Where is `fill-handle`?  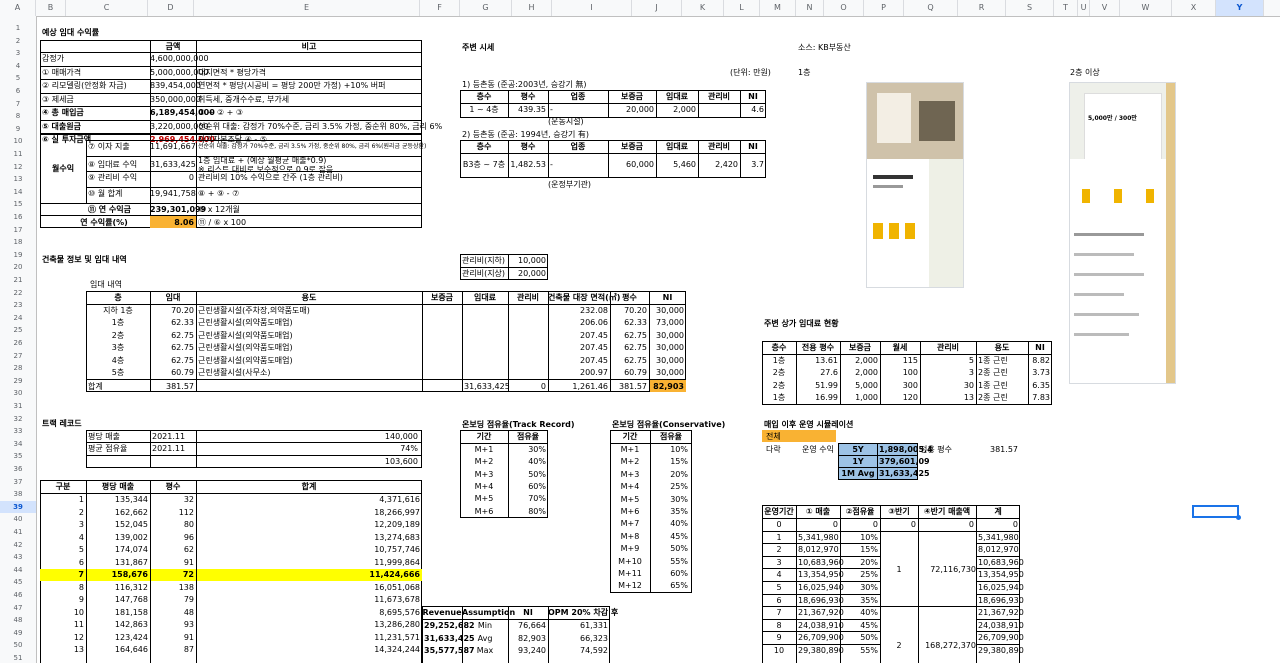 fill-handle is located at coordinates (1238, 517).